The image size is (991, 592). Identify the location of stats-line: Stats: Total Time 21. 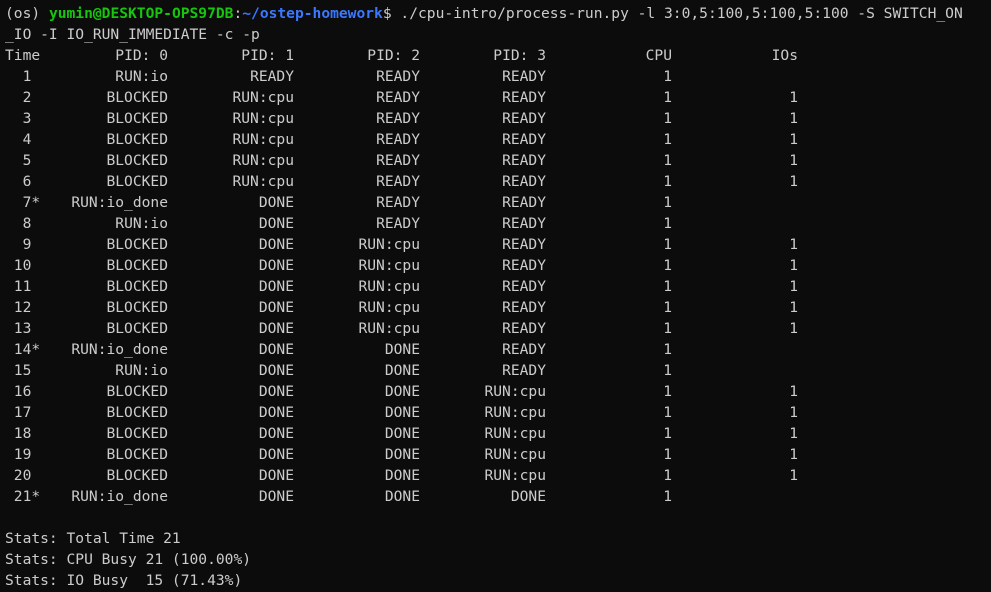
(93, 538).